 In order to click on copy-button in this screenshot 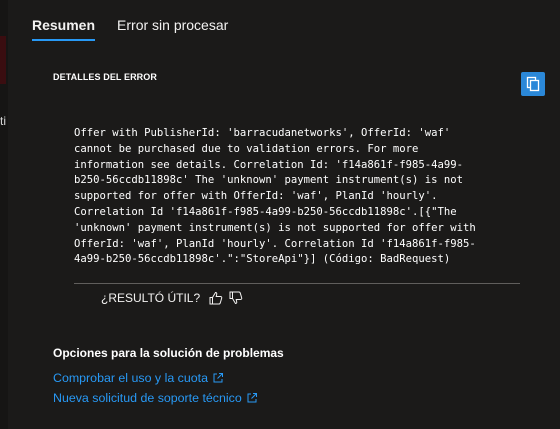, I will do `click(533, 84)`.